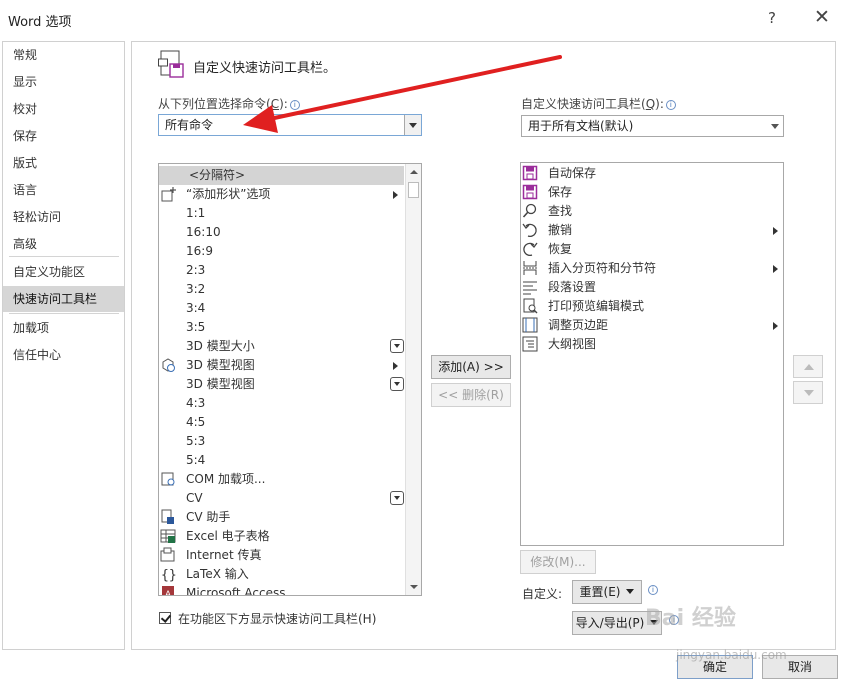 Image resolution: width=844 pixels, height=688 pixels. Describe the element at coordinates (63, 272) in the screenshot. I see `nav-item: 自定义功能区` at that location.